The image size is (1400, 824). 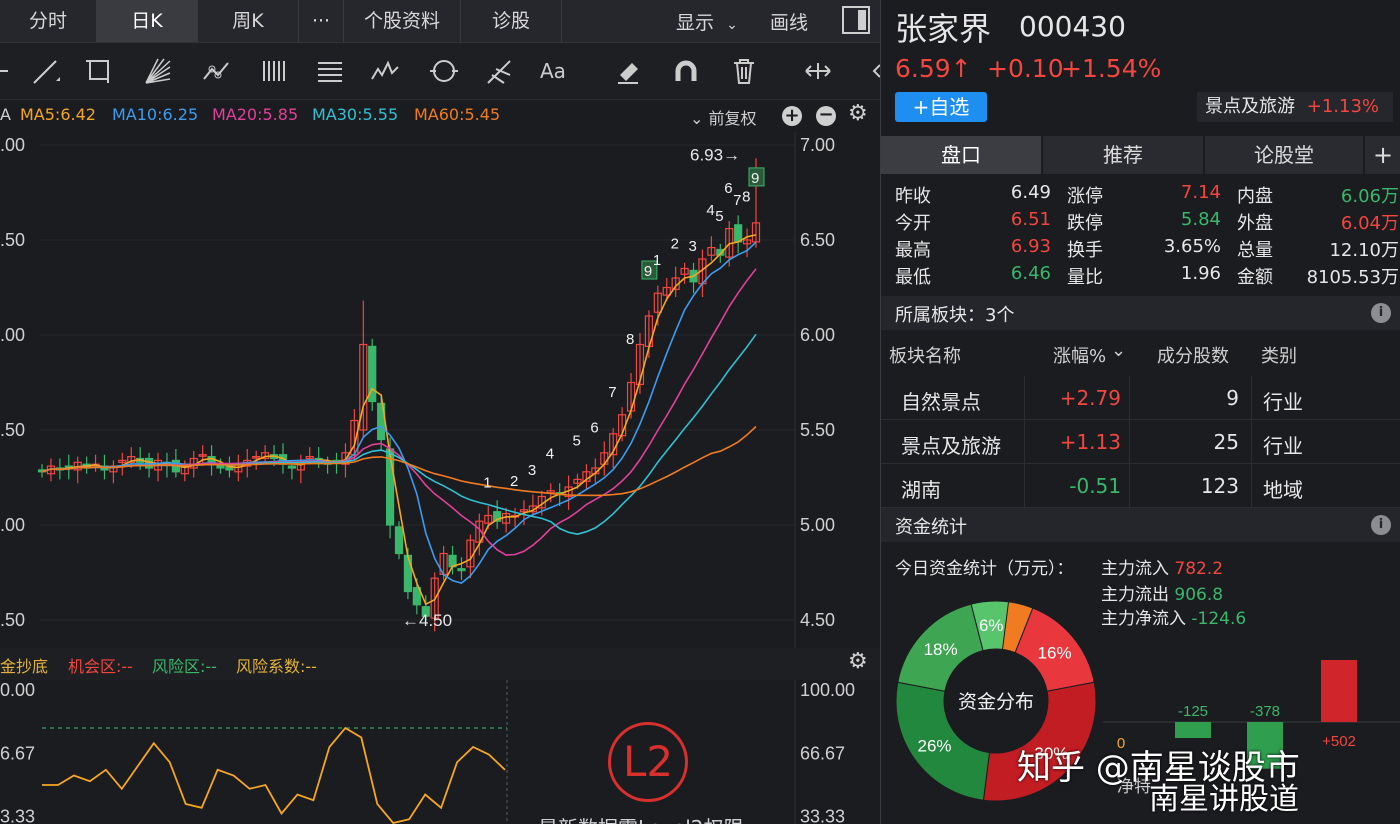 What do you see at coordinates (1090, 398) in the screenshot?
I see `table-cell: +2.79` at bounding box center [1090, 398].